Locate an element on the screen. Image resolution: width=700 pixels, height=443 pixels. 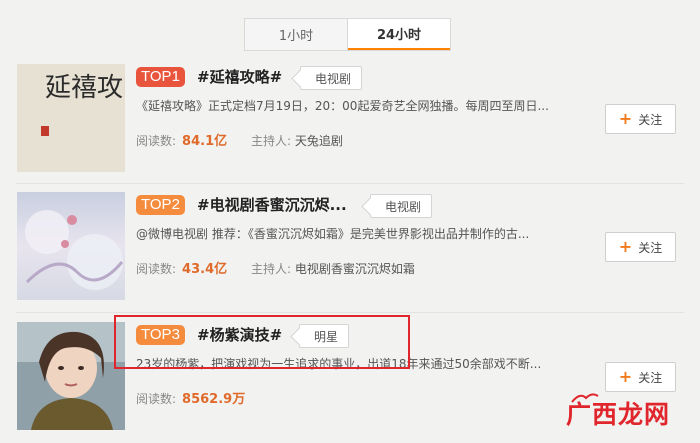
rank-badge: TOP1 is located at coordinates (160, 77).